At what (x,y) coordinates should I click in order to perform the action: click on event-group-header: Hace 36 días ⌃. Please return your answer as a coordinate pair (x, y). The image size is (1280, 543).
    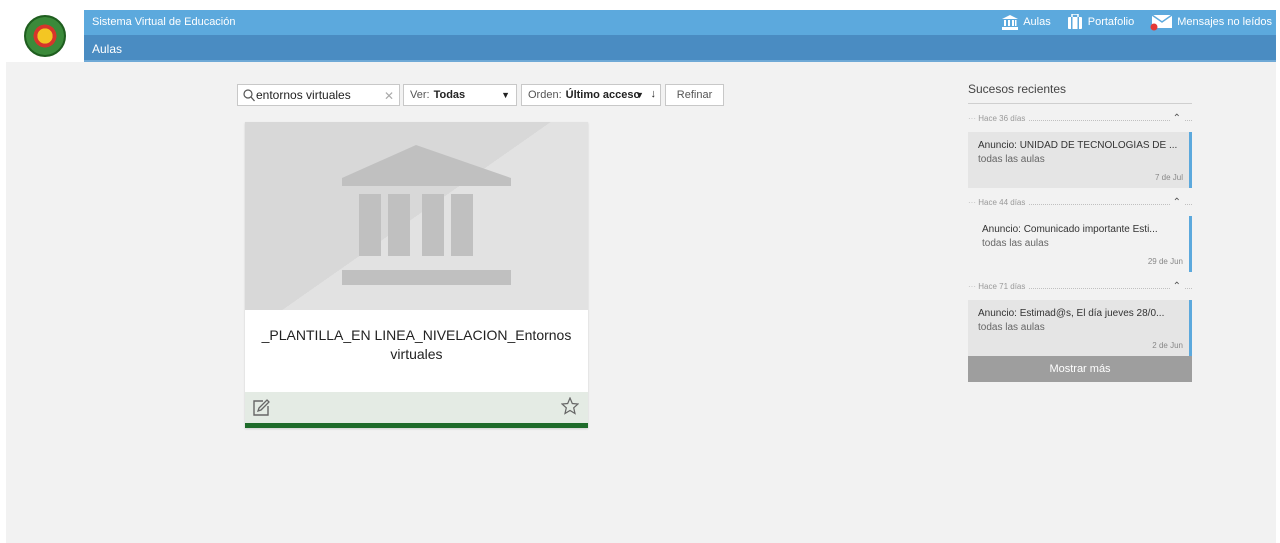
    Looking at the image, I should click on (1080, 120).